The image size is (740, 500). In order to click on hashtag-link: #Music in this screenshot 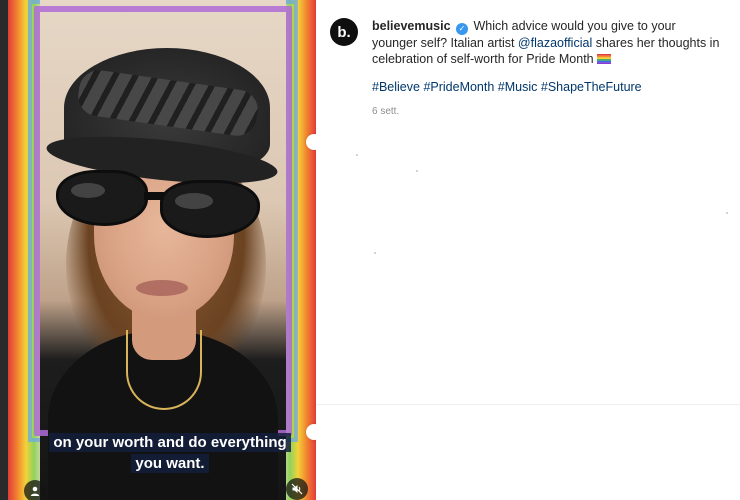, I will do `click(518, 87)`.